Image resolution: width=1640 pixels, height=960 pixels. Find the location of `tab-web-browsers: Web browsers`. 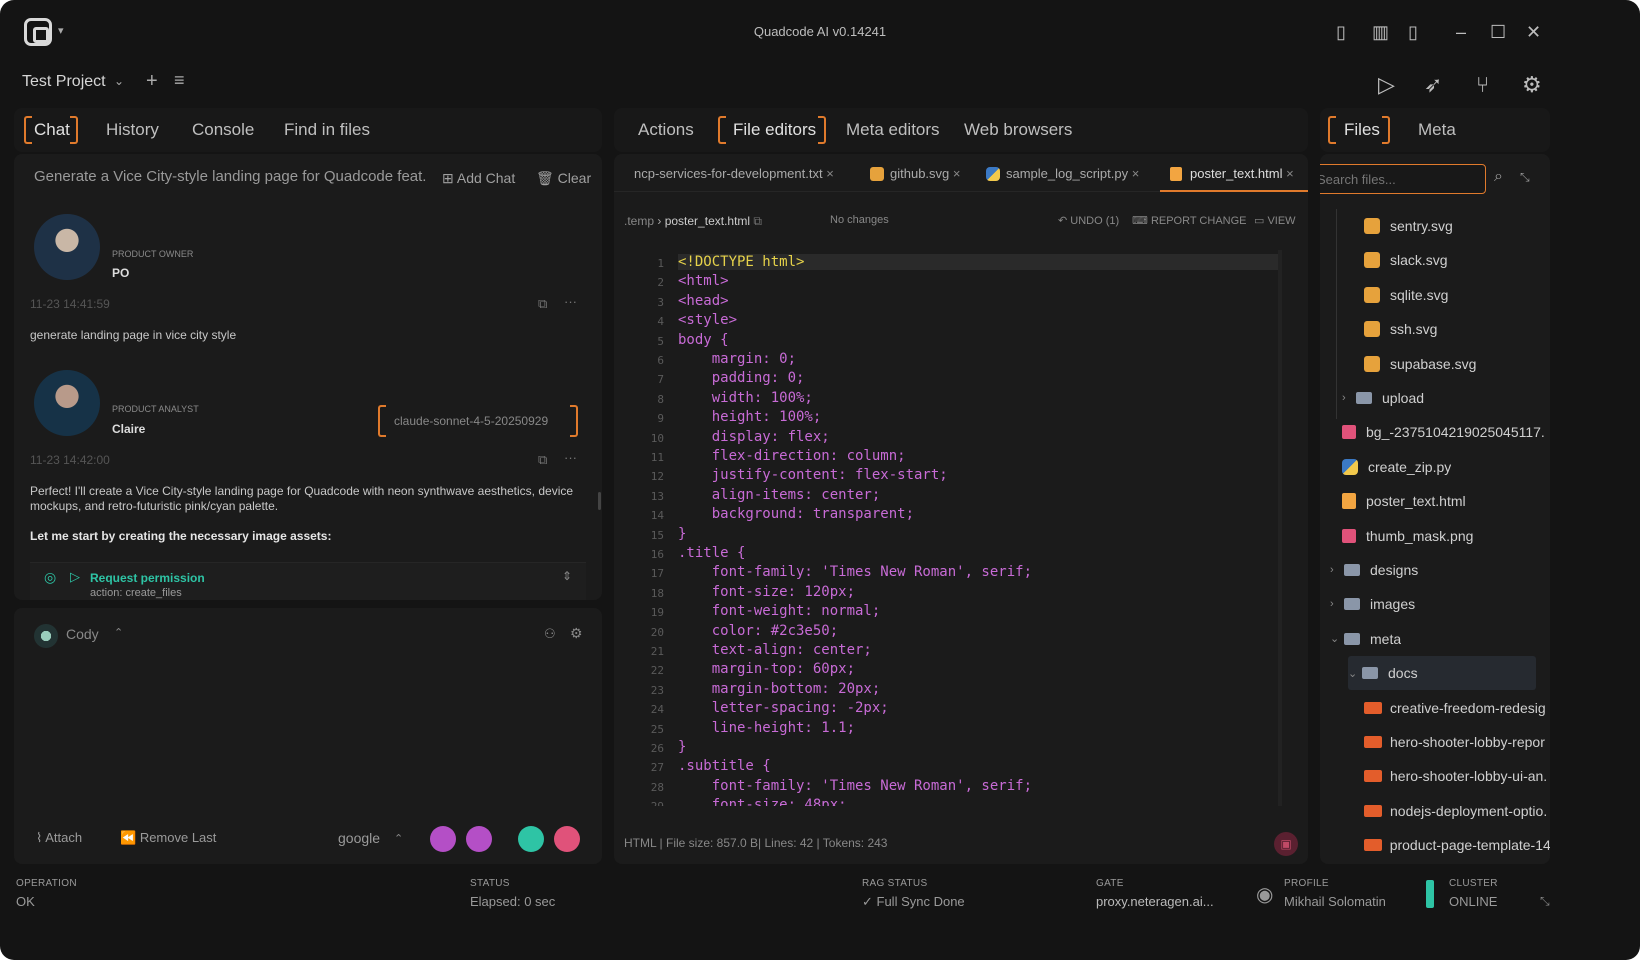

tab-web-browsers: Web browsers is located at coordinates (1018, 130).